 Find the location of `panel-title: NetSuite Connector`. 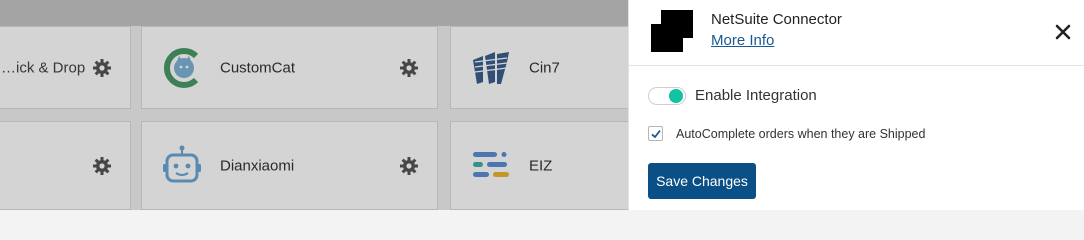

panel-title: NetSuite Connector is located at coordinates (776, 19).